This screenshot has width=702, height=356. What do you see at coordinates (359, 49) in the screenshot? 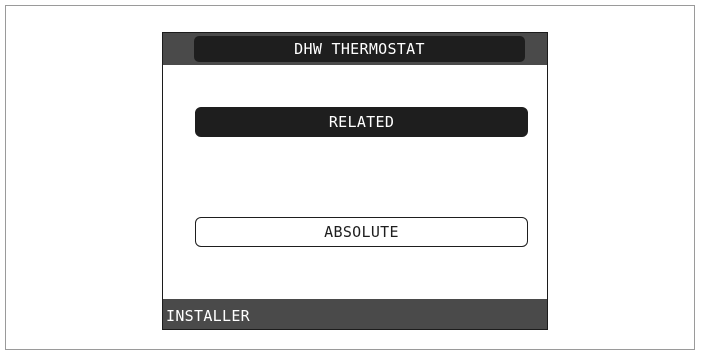
I see `screen-title: DHW THERMOSTAT` at bounding box center [359, 49].